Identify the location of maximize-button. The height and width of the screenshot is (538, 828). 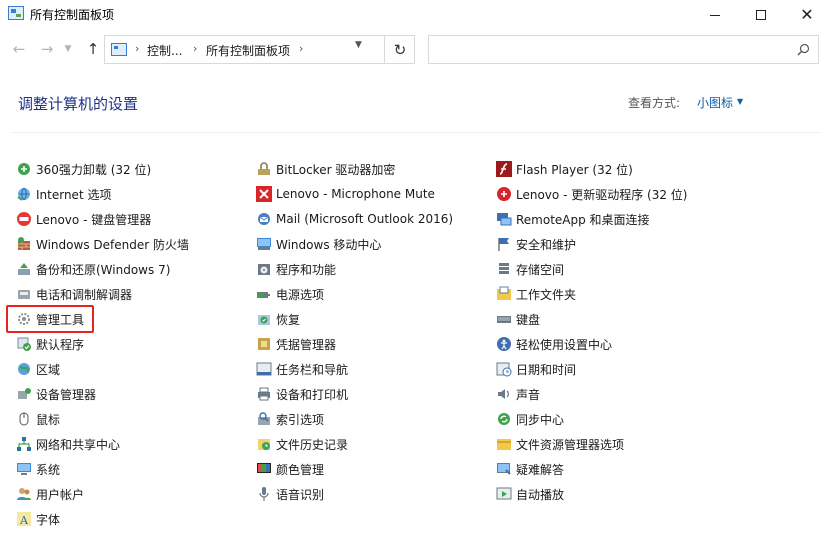
(761, 15).